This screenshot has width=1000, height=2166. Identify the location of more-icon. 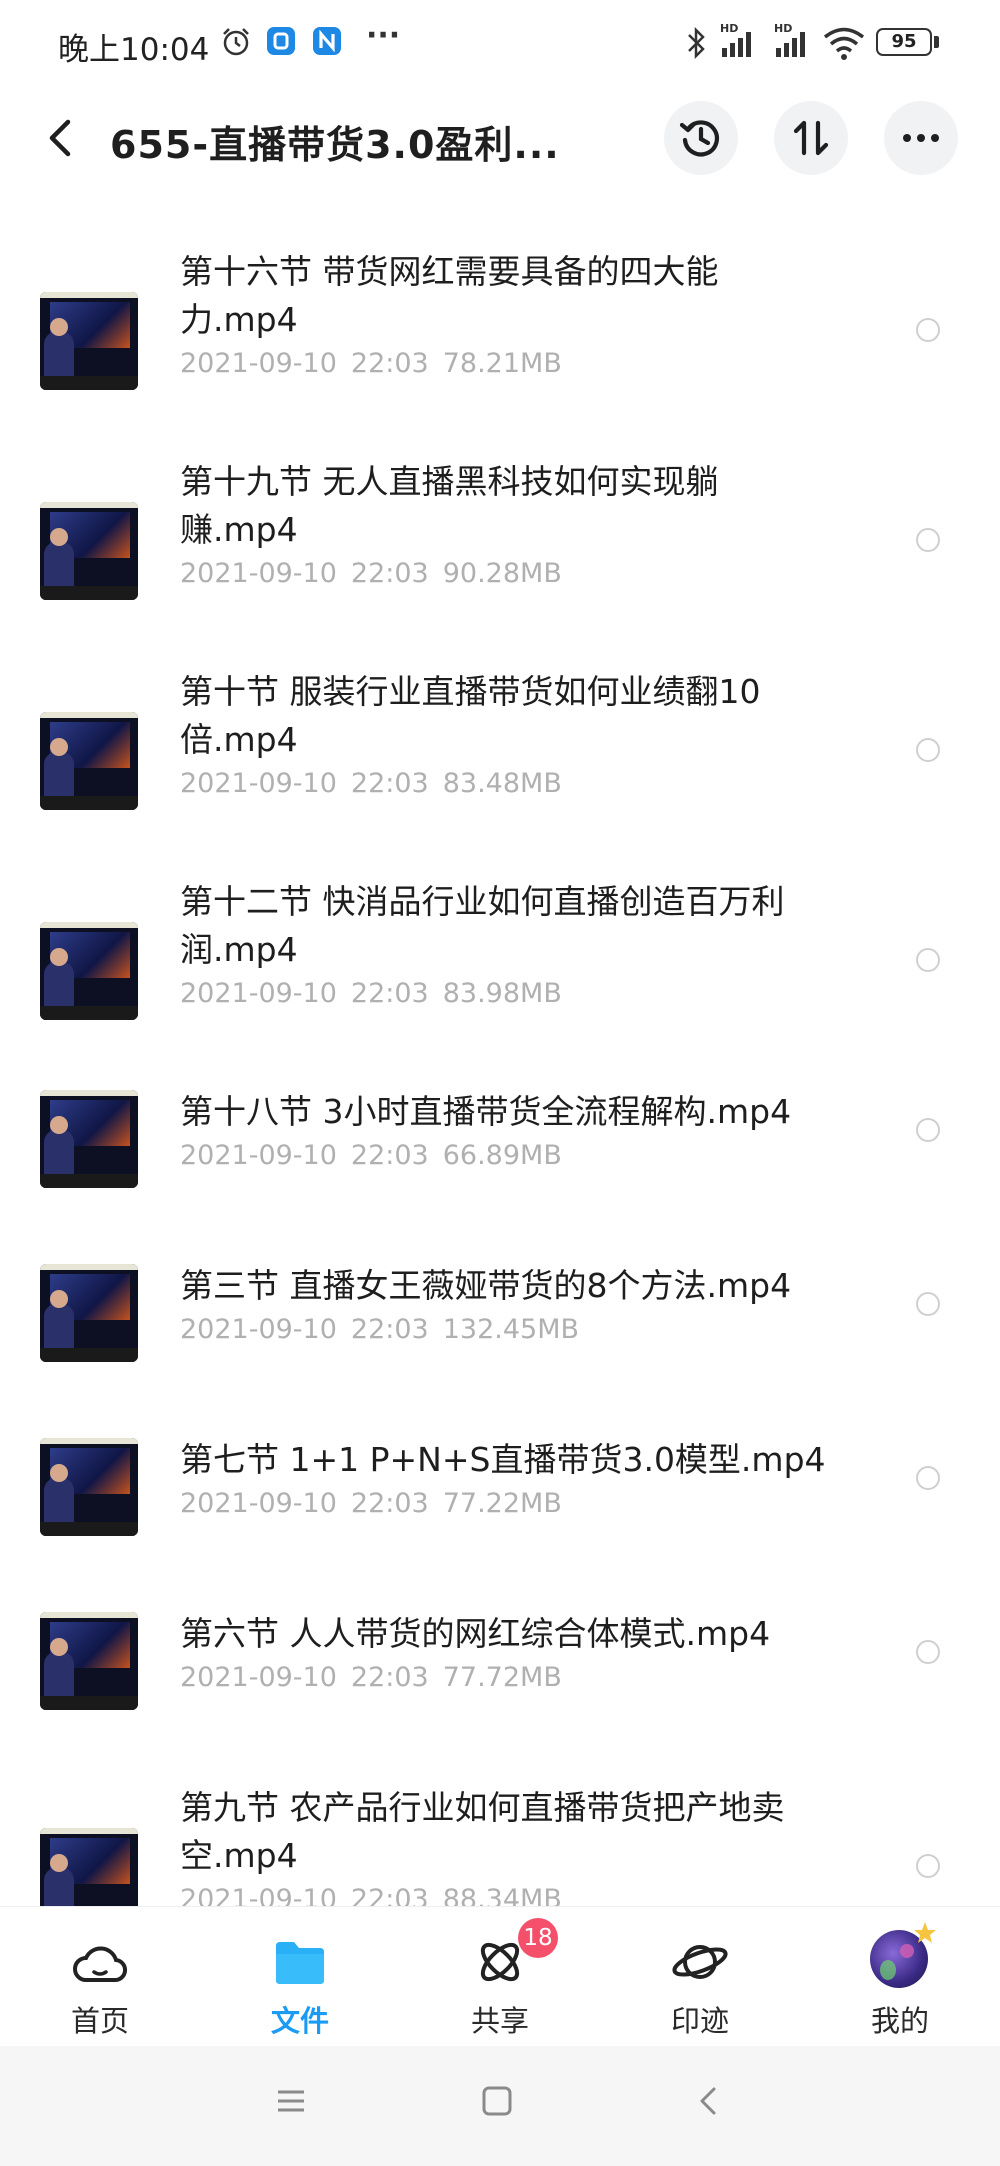
(921, 138).